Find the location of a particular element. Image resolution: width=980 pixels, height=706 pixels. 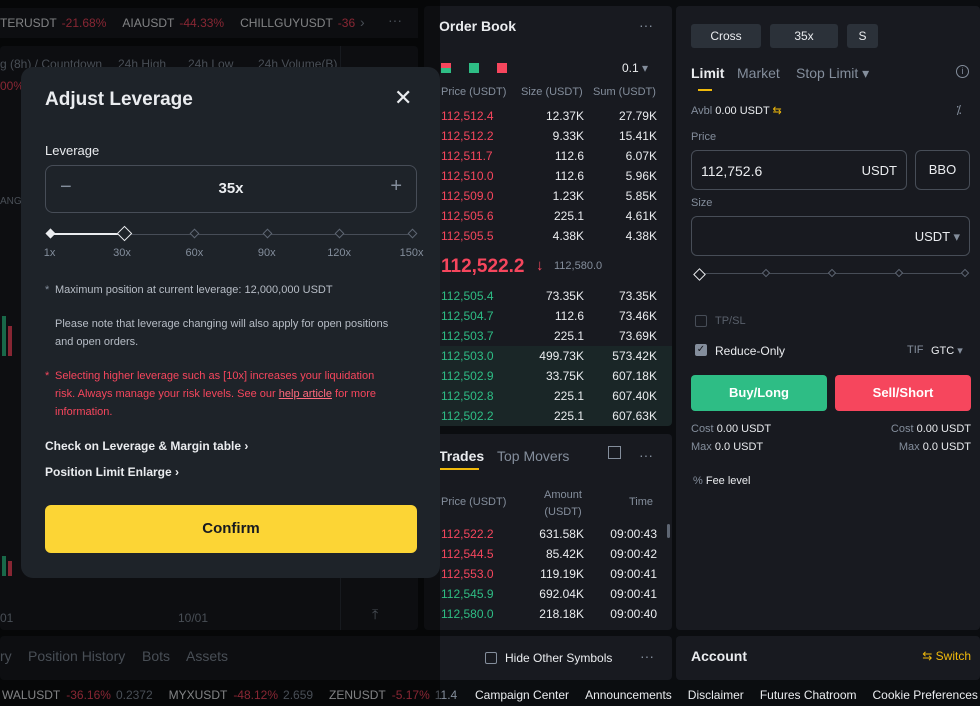

reduce-only-label: Reduce-Only is located at coordinates (750, 351).